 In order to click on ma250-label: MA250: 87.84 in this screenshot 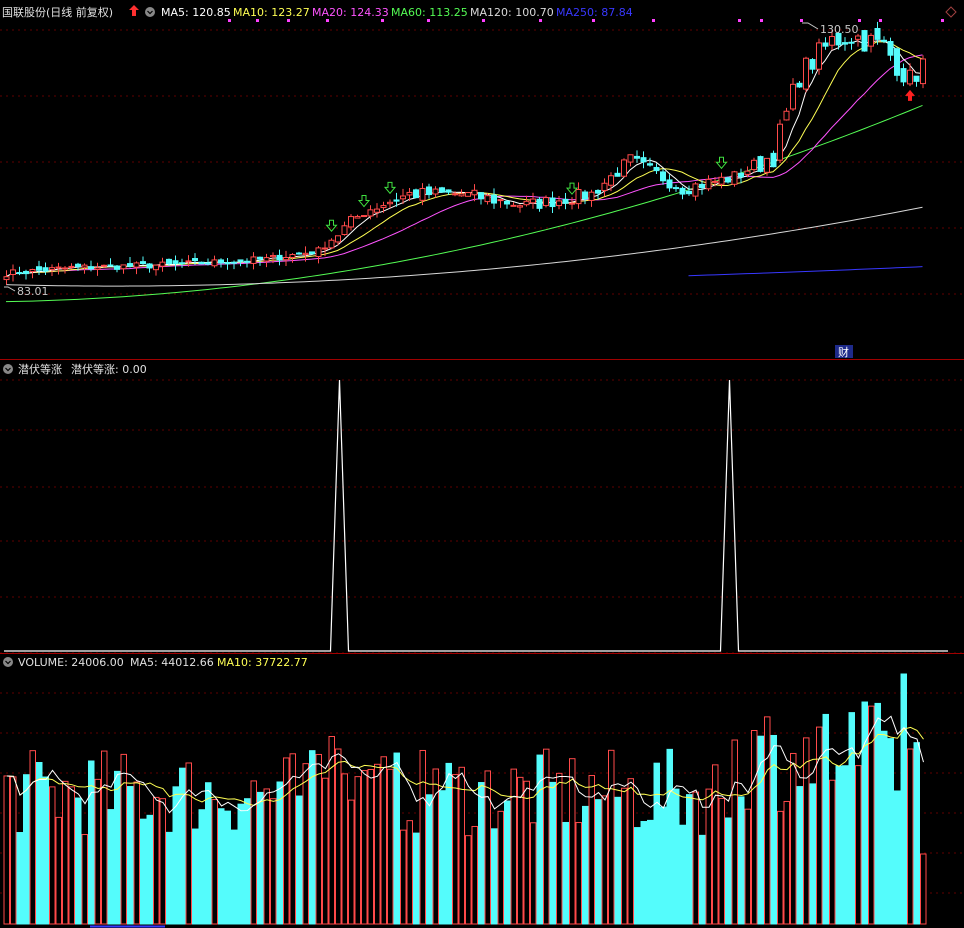, I will do `click(594, 12)`.